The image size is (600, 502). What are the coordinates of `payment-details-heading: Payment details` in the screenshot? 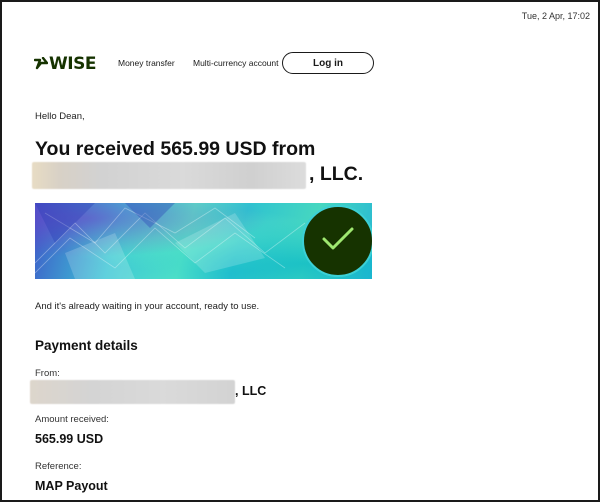 It's located at (86, 345).